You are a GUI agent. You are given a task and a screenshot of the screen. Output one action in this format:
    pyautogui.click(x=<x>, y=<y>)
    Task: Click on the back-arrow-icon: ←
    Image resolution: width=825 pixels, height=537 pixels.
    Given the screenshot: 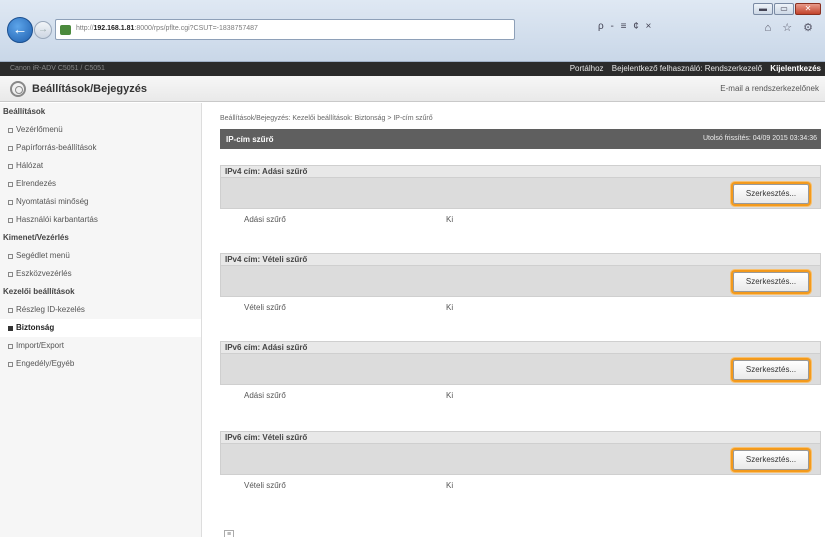 What is the action you would take?
    pyautogui.click(x=20, y=30)
    